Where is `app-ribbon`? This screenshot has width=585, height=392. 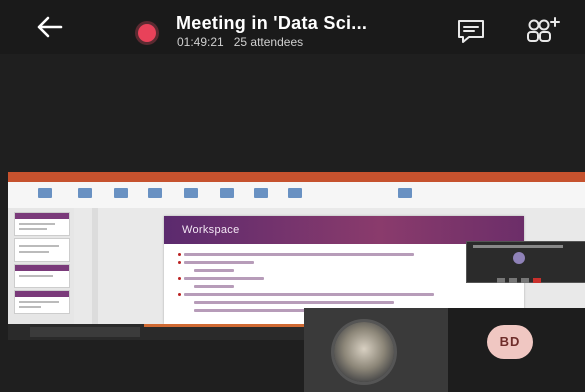
app-ribbon is located at coordinates (296, 195).